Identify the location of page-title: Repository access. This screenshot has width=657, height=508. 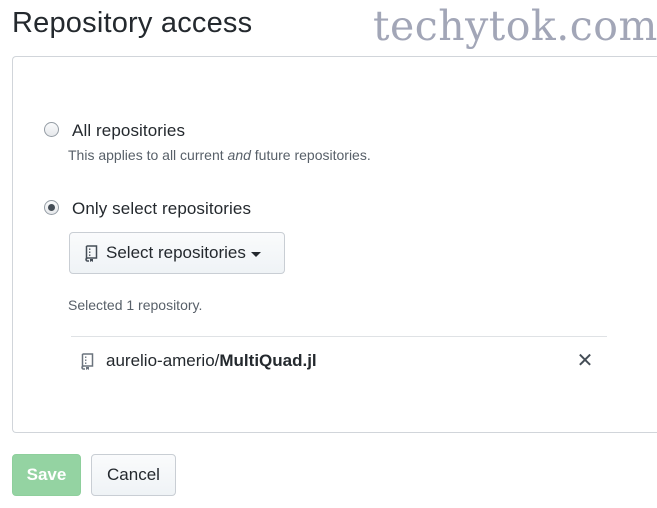
(132, 23).